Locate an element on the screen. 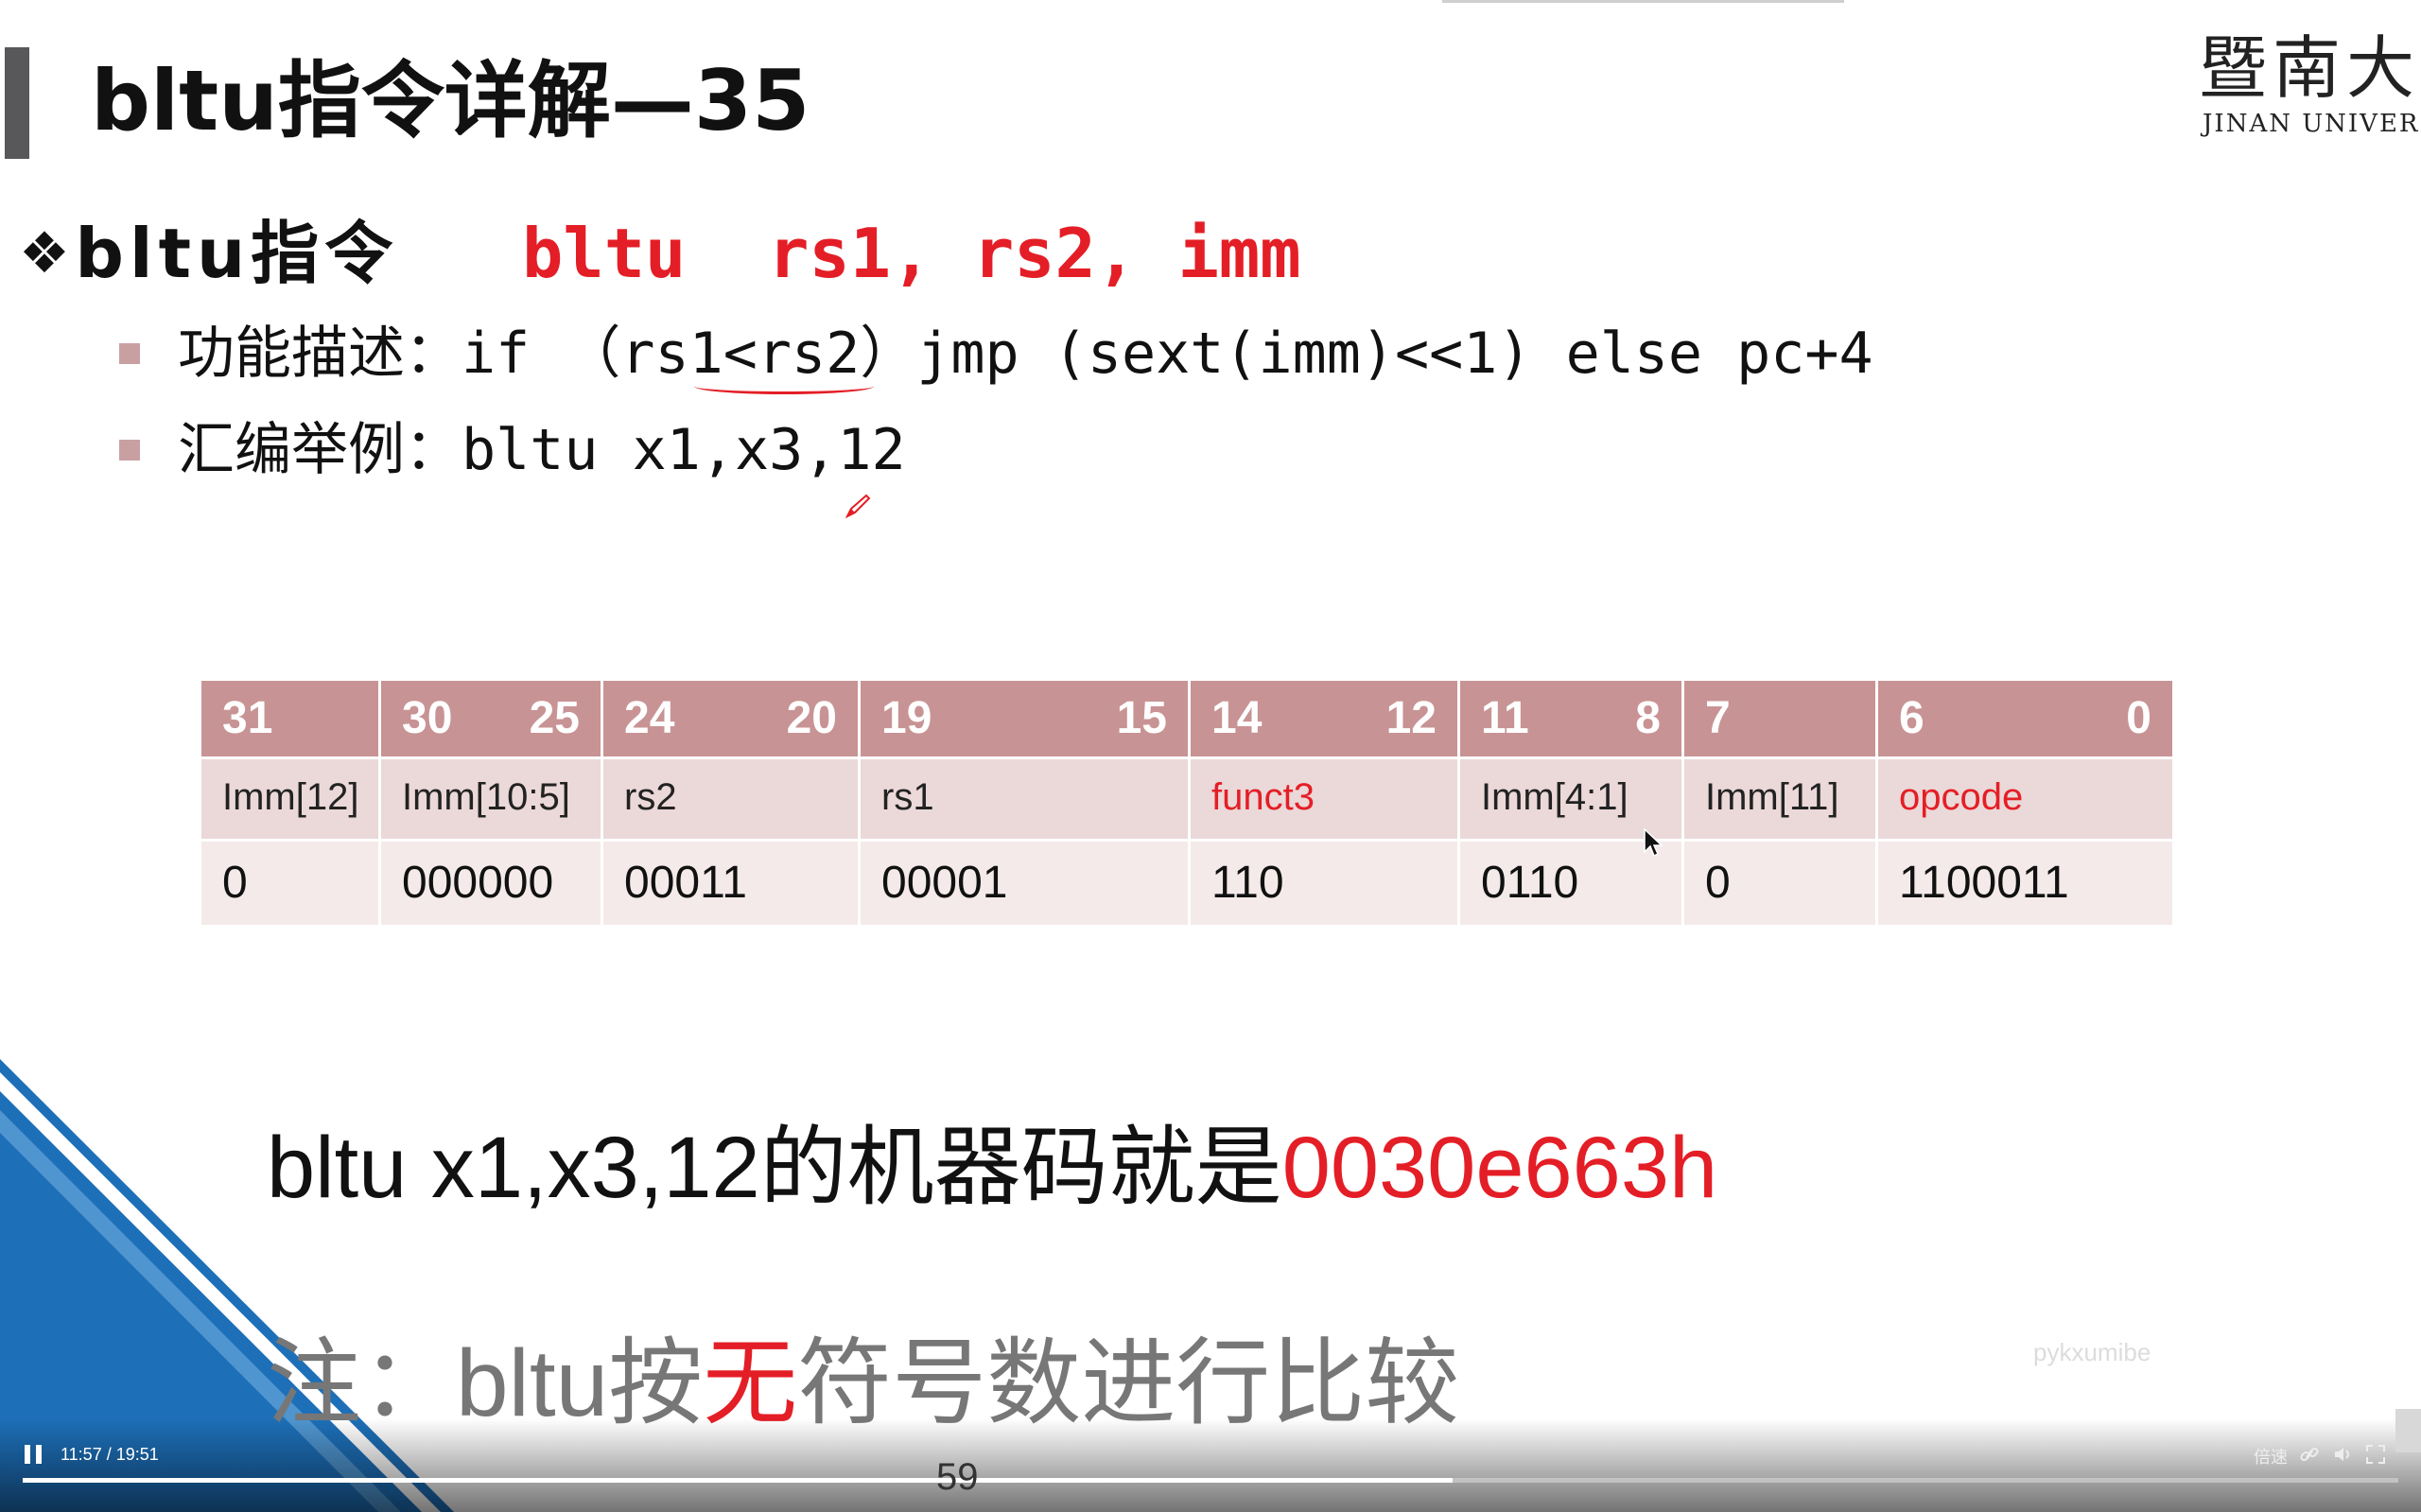  field-name-cell: Imm[10:5] is located at coordinates (492, 799).